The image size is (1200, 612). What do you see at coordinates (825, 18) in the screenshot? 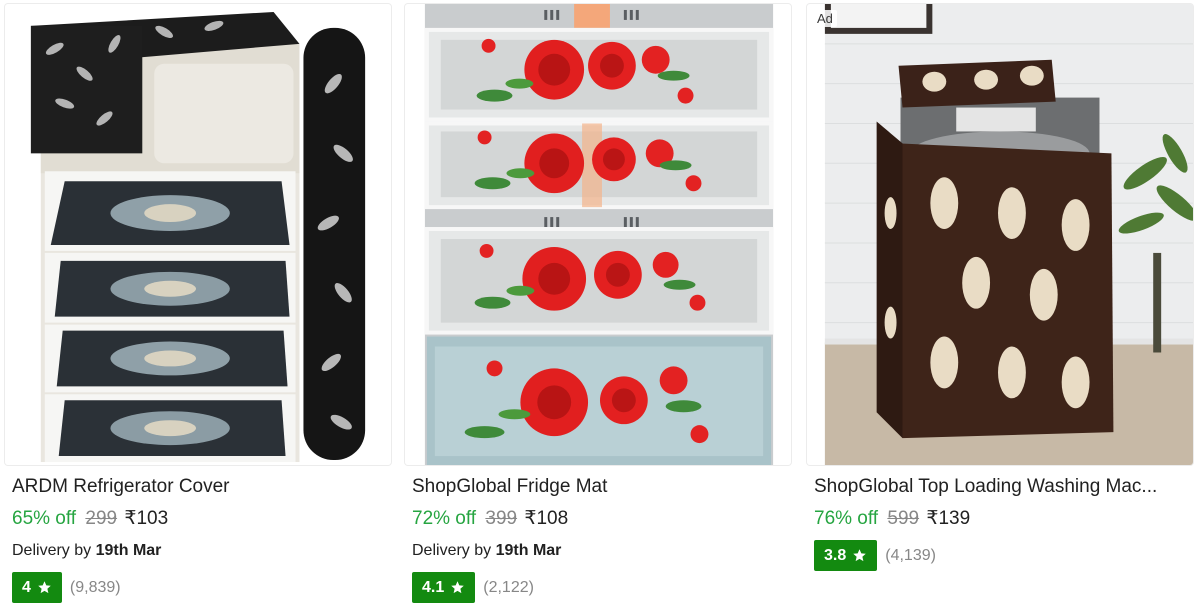
I see `ad-badge: Ad` at bounding box center [825, 18].